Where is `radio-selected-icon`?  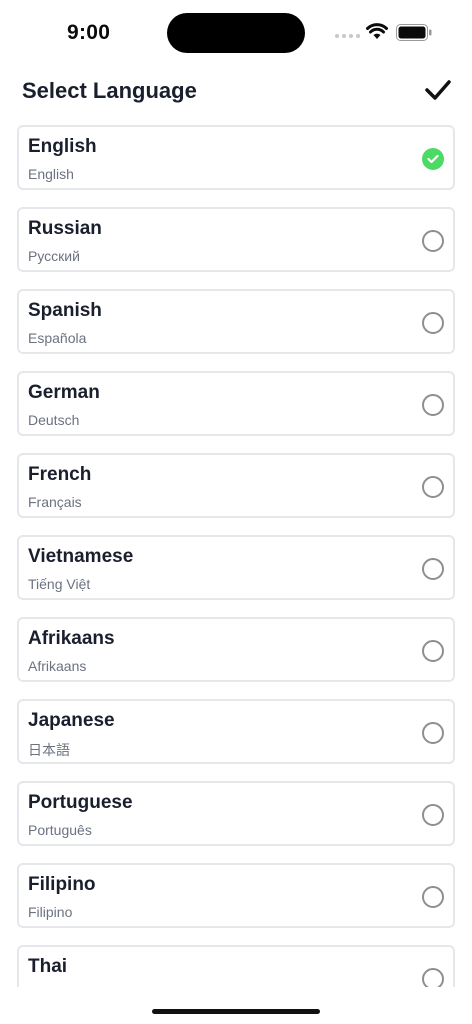
radio-selected-icon is located at coordinates (433, 159).